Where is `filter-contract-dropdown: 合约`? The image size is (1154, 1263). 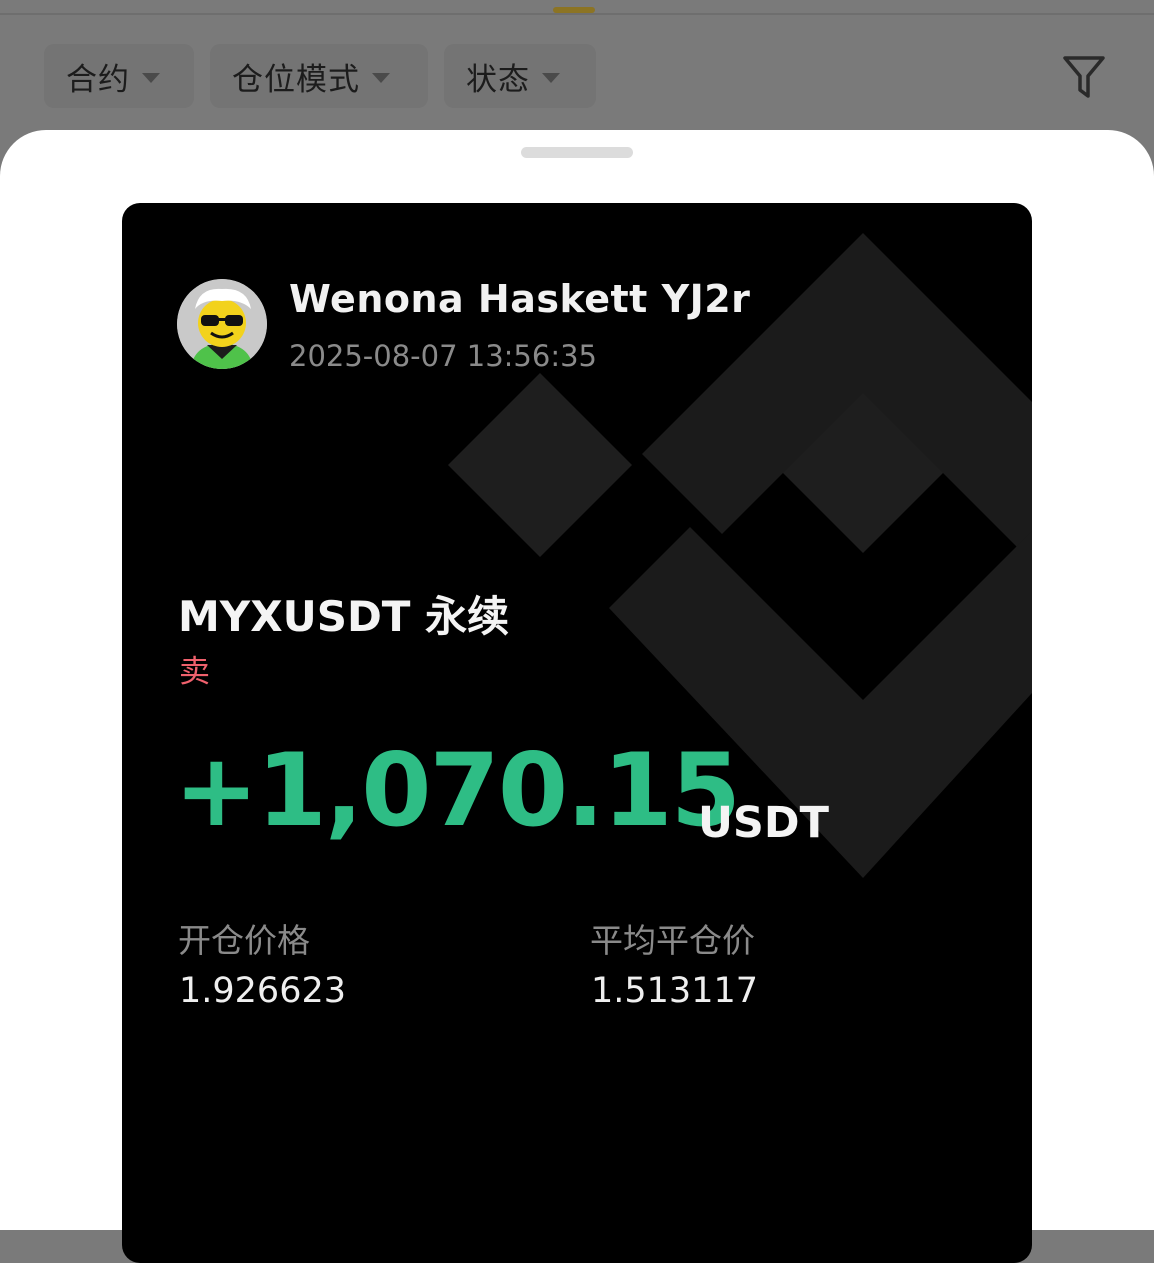 filter-contract-dropdown: 合约 is located at coordinates (119, 76).